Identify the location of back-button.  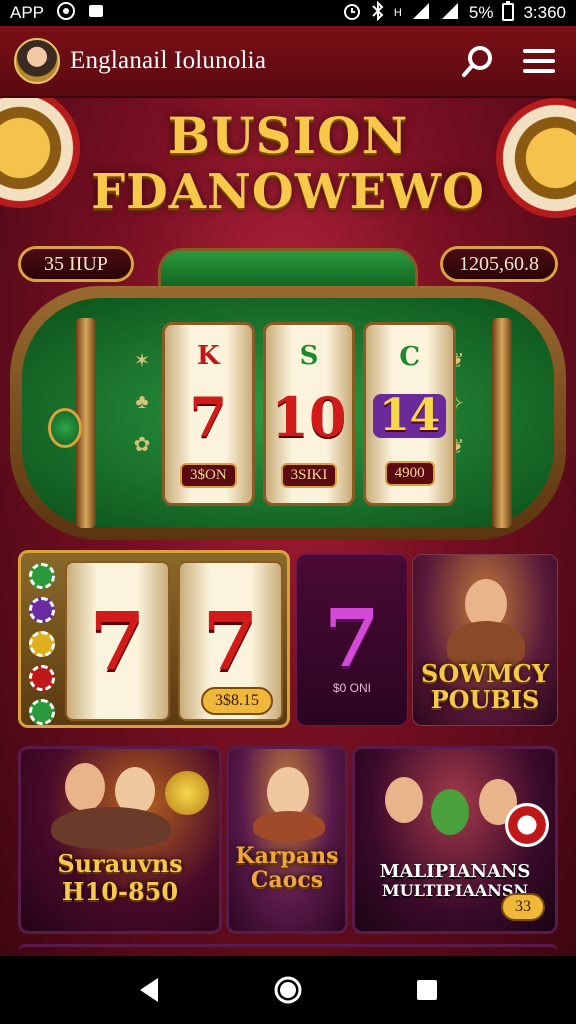
(149, 990).